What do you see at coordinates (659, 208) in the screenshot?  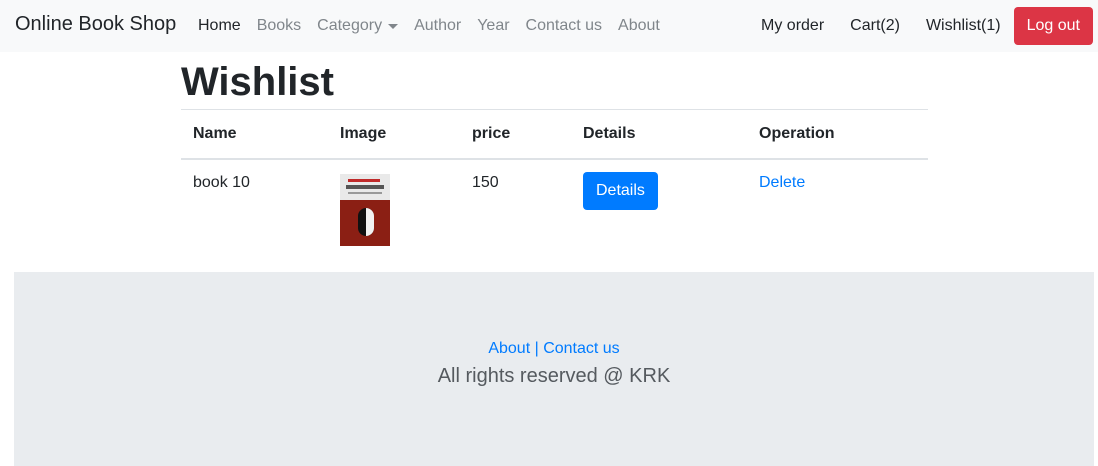 I see `cell-details: Details` at bounding box center [659, 208].